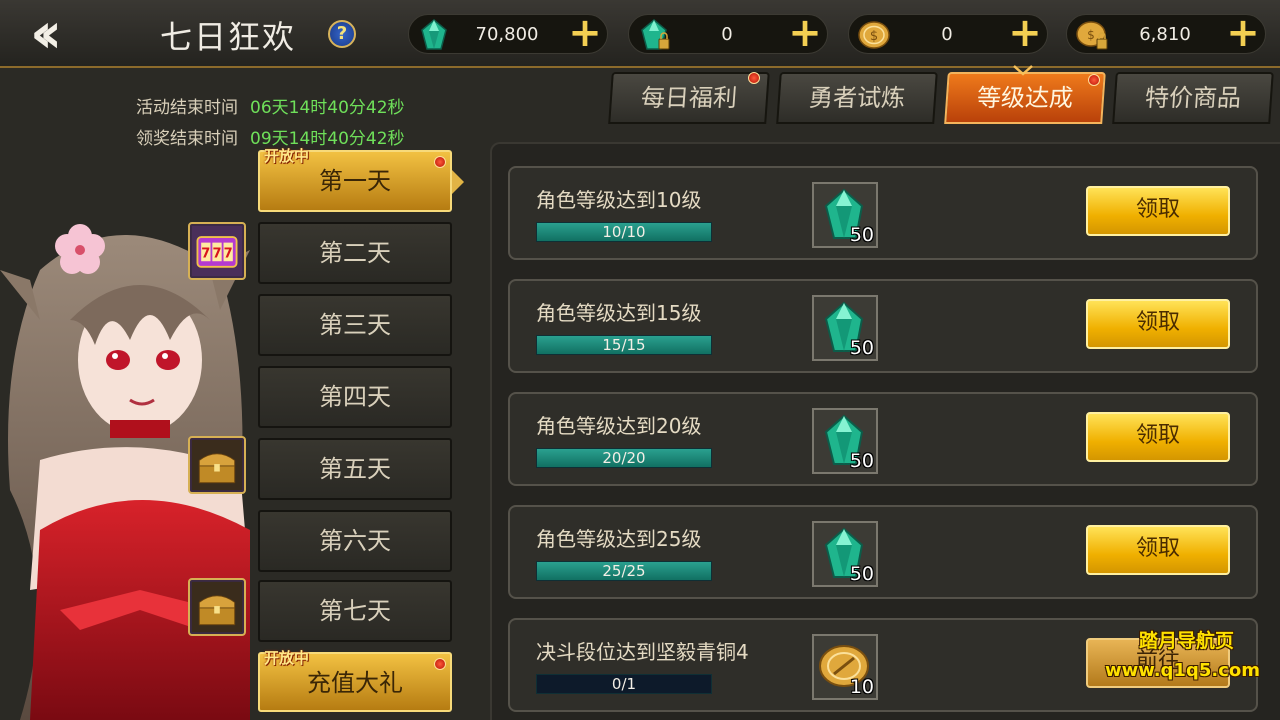  I want to click on top-bar: ‹‹ 七日狂欢 ? 70,800 + 0 + $ 0 + $ 6,810 +, so click(640, 34).